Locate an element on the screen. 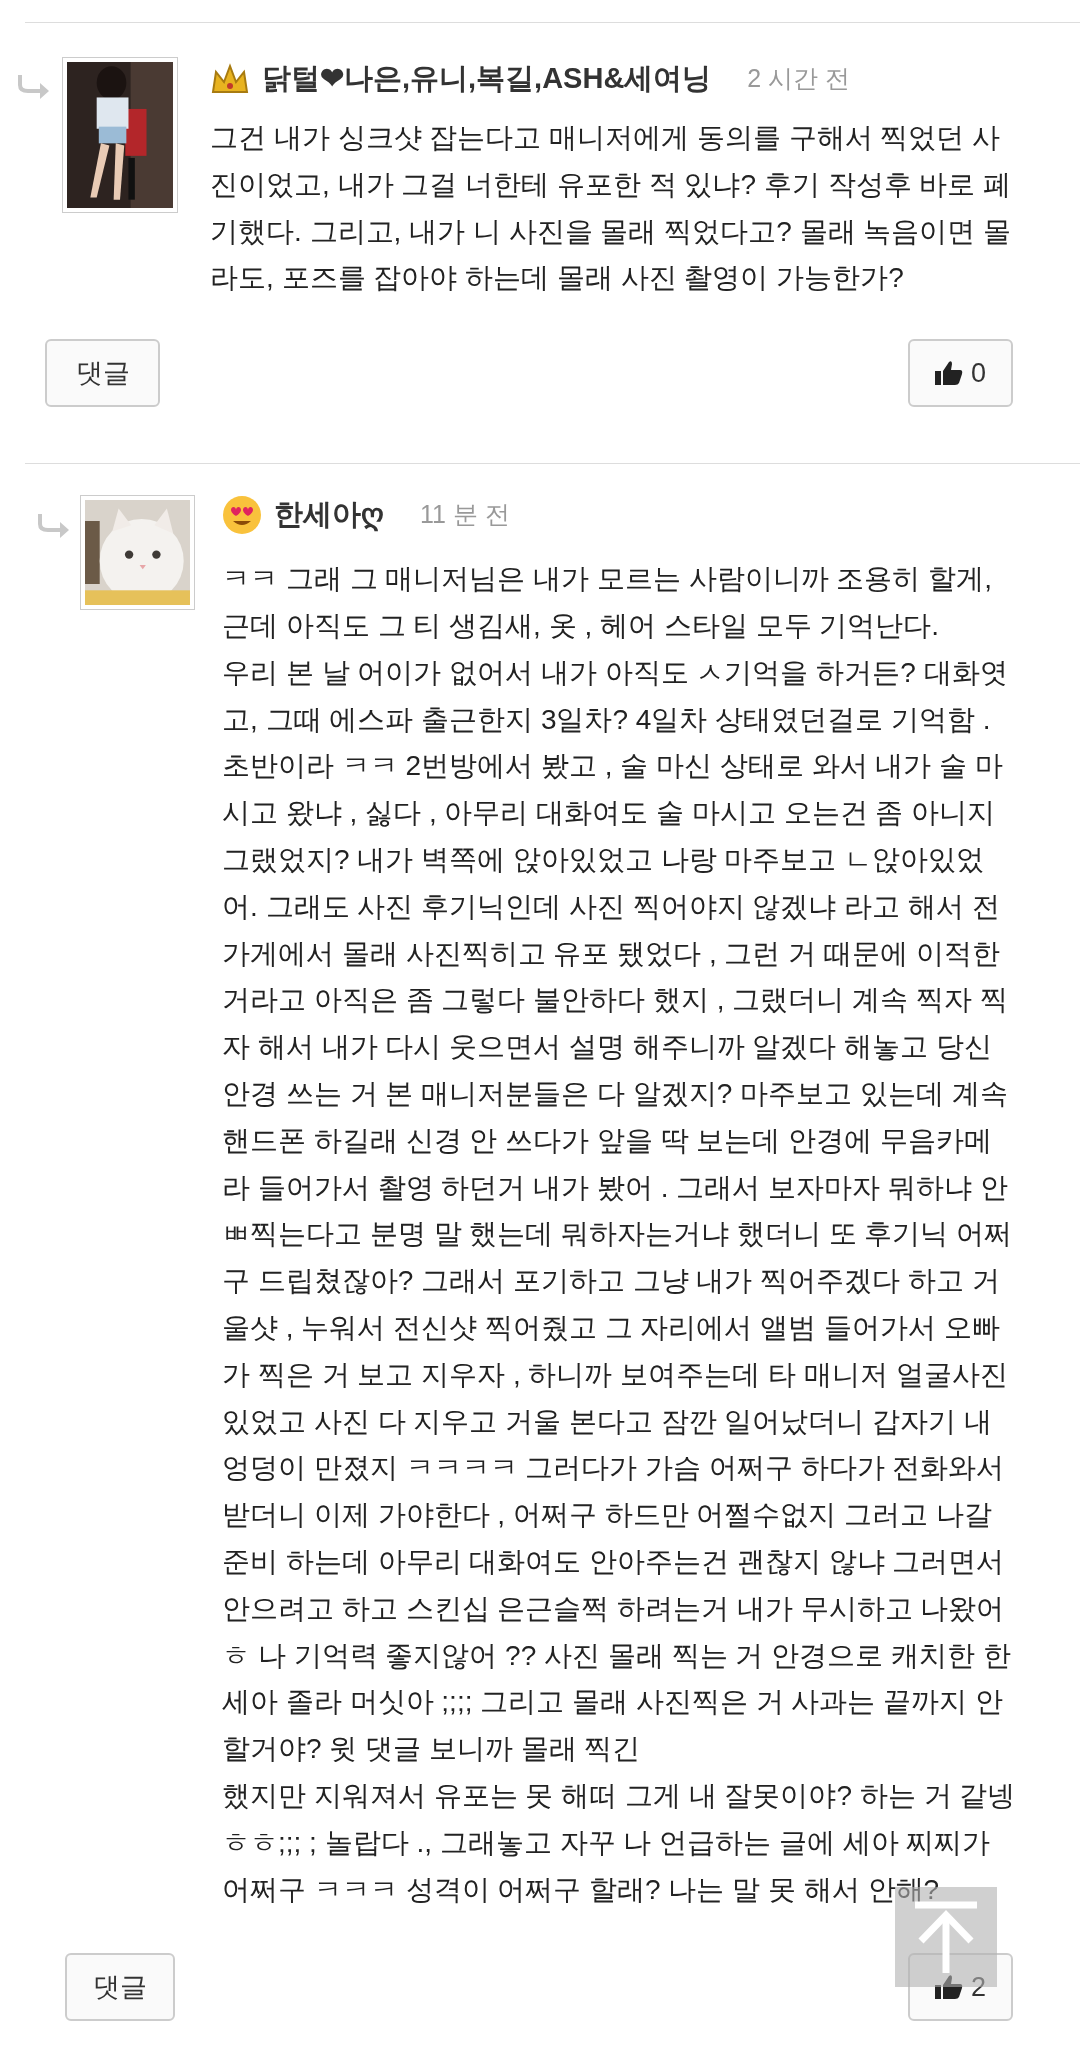  like-button: 2 is located at coordinates (960, 1987).